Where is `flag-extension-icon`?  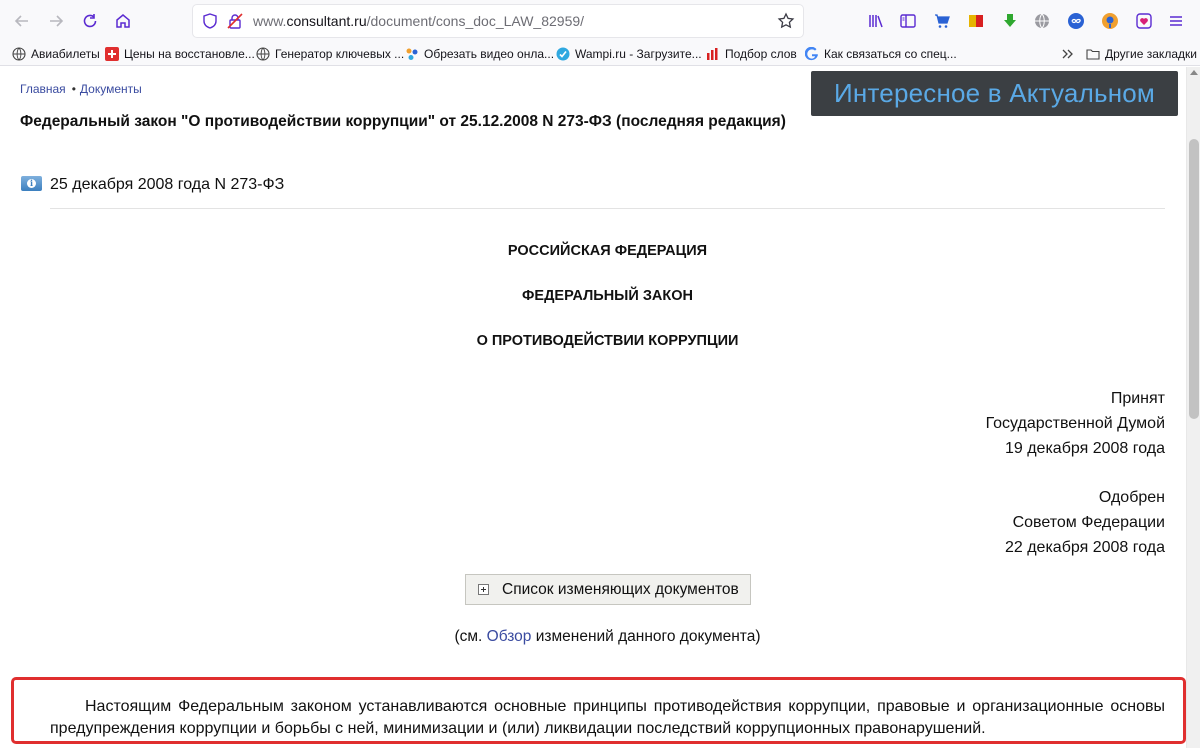 flag-extension-icon is located at coordinates (976, 21).